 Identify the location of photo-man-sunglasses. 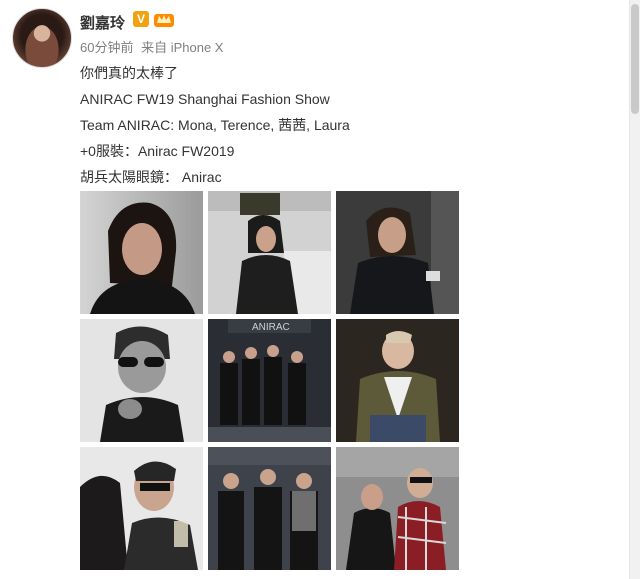
(141, 380).